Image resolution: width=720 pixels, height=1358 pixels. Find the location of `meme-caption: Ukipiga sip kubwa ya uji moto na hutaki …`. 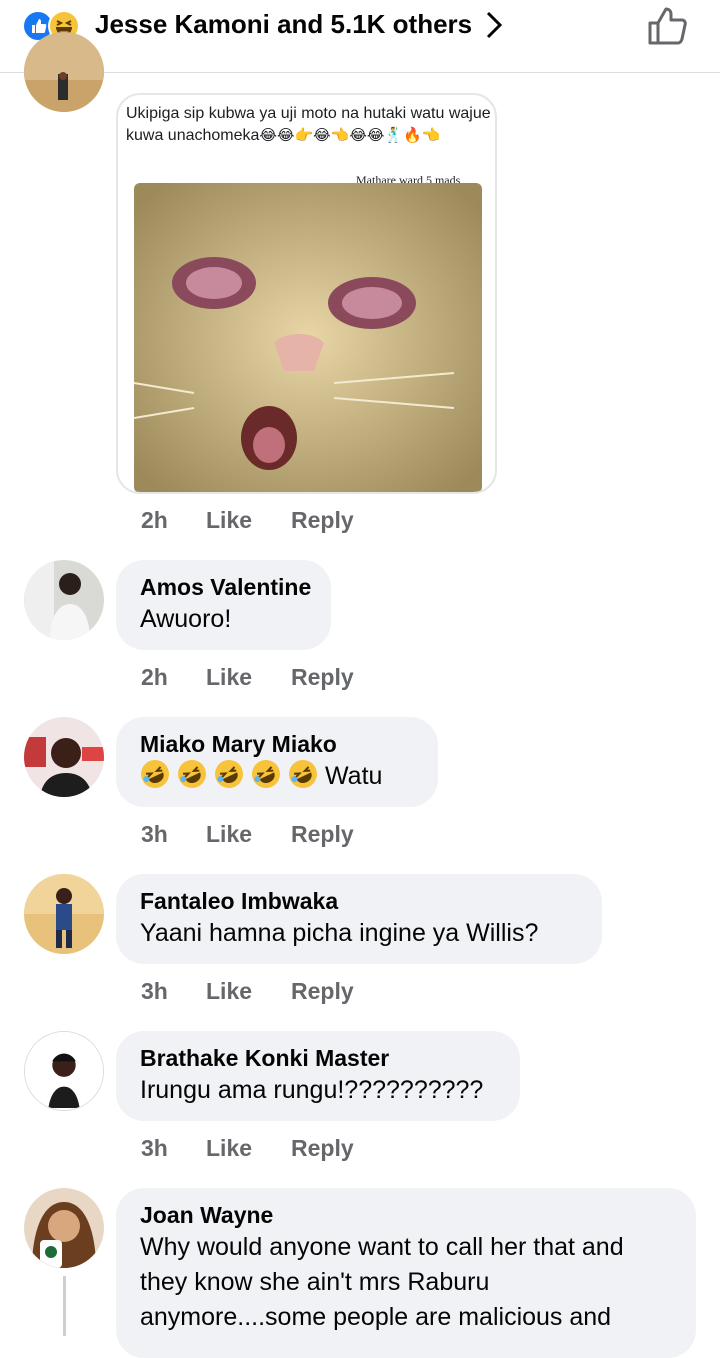

meme-caption: Ukipiga sip kubwa ya uji moto na hutaki … is located at coordinates (308, 124).